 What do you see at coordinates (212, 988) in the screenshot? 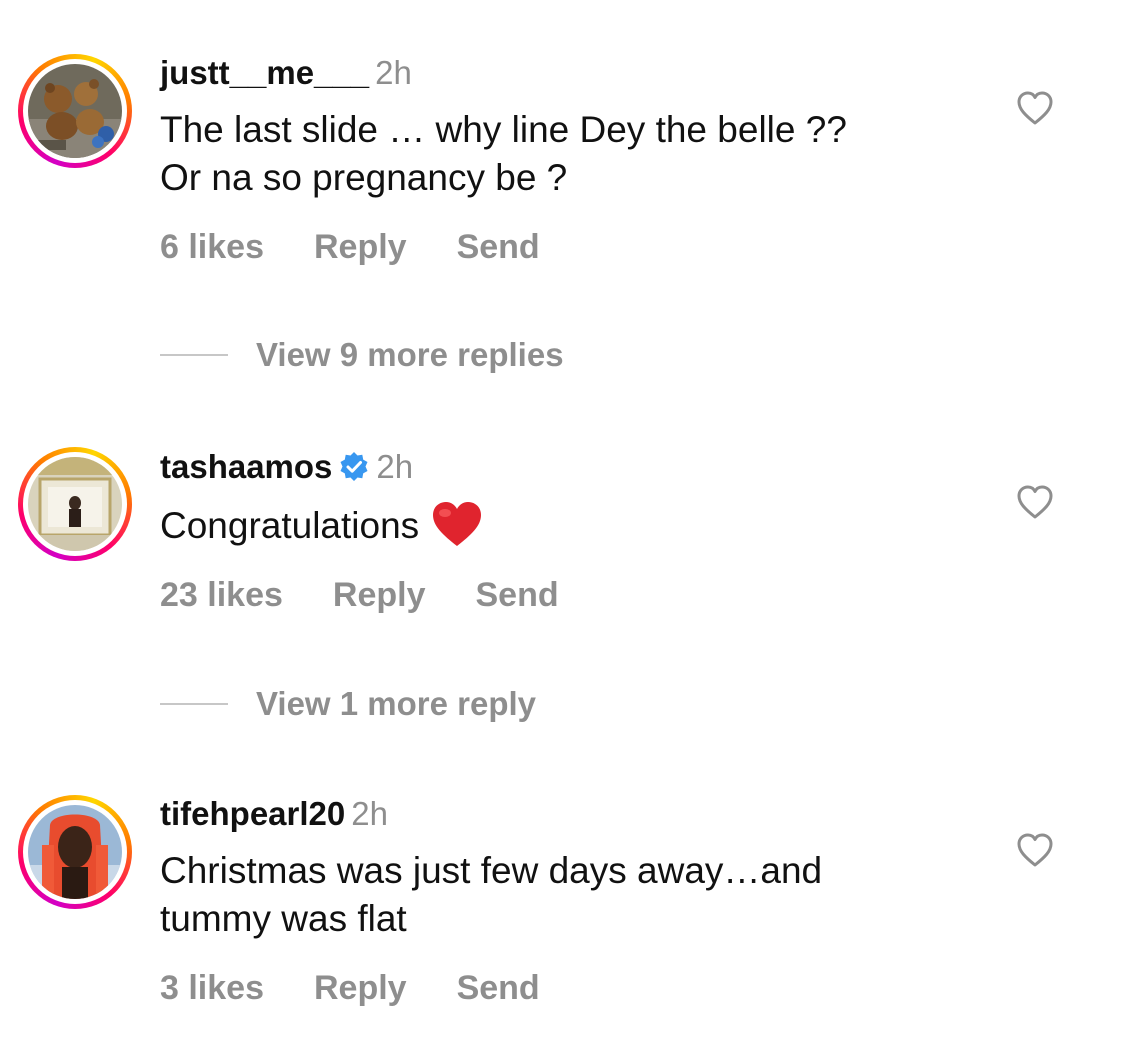
I see `likes-count: 3 likes` at bounding box center [212, 988].